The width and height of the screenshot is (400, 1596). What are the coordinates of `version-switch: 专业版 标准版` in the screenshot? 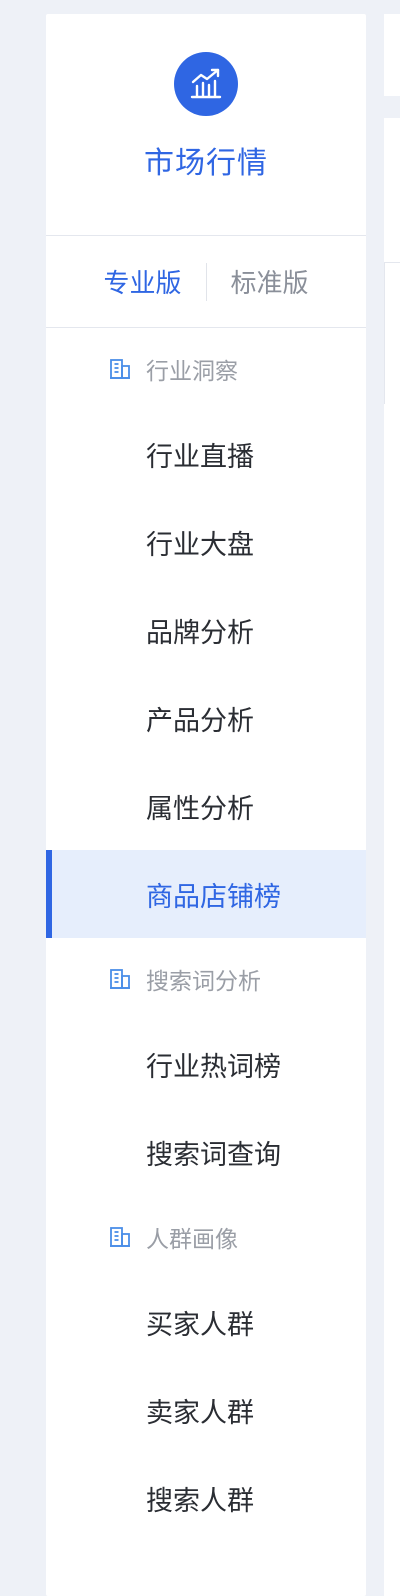 It's located at (206, 282).